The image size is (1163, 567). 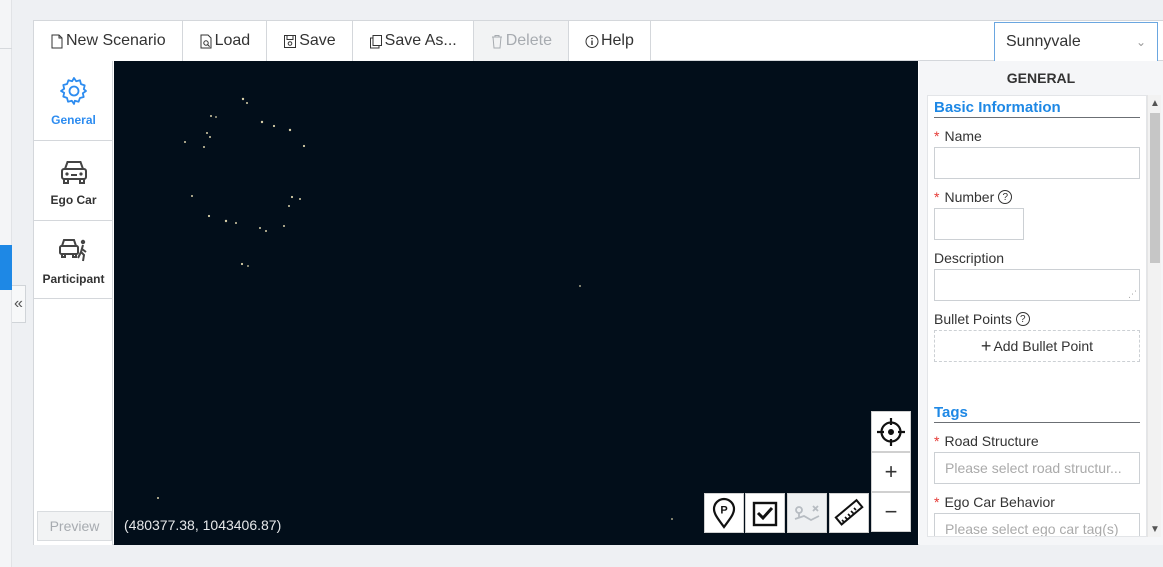 What do you see at coordinates (979, 224) in the screenshot?
I see `number-input` at bounding box center [979, 224].